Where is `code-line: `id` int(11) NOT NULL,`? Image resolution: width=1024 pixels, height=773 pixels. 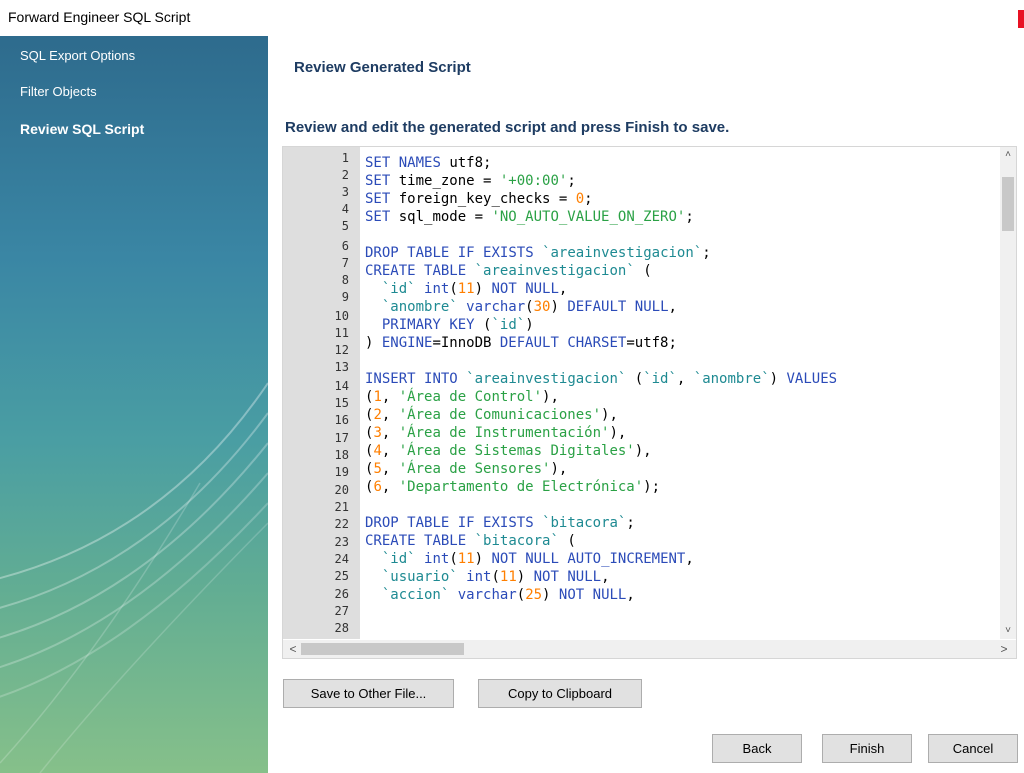 code-line: `id` int(11) NOT NULL, is located at coordinates (474, 289).